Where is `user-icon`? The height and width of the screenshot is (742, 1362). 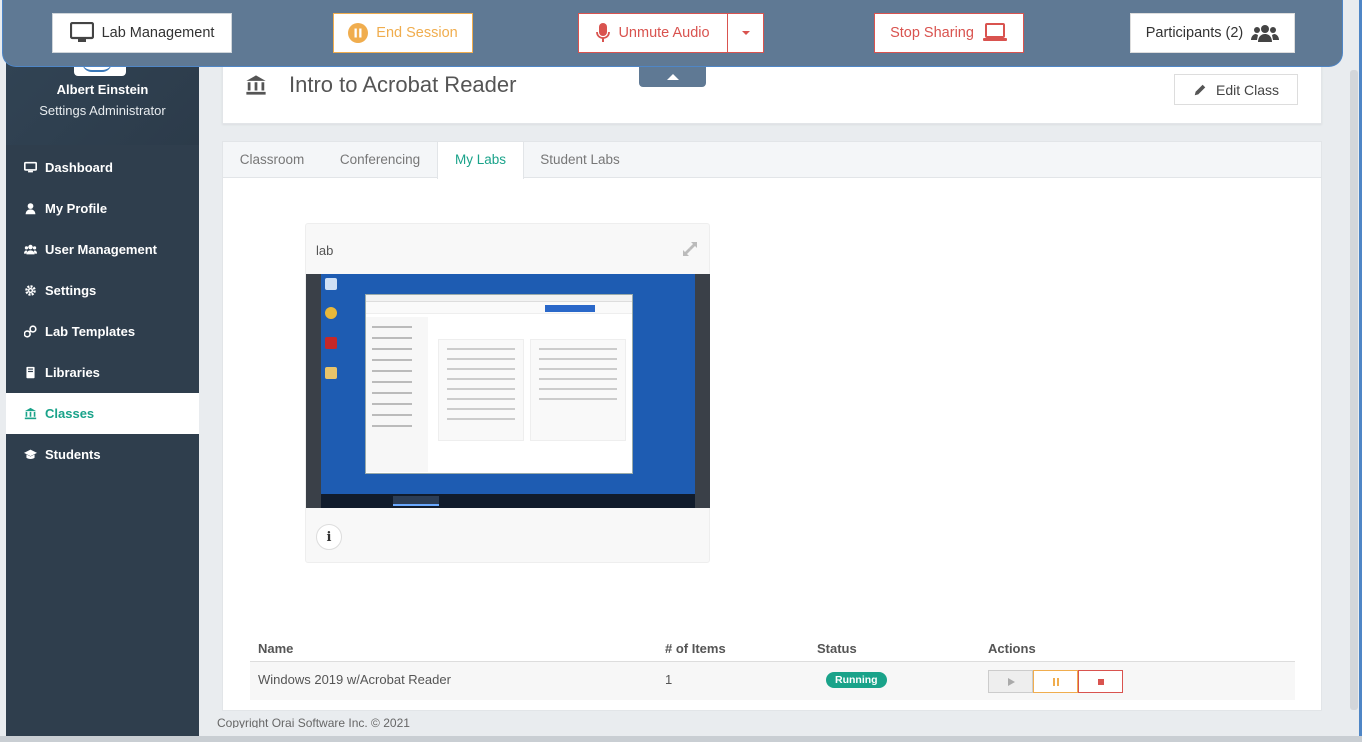 user-icon is located at coordinates (30, 209).